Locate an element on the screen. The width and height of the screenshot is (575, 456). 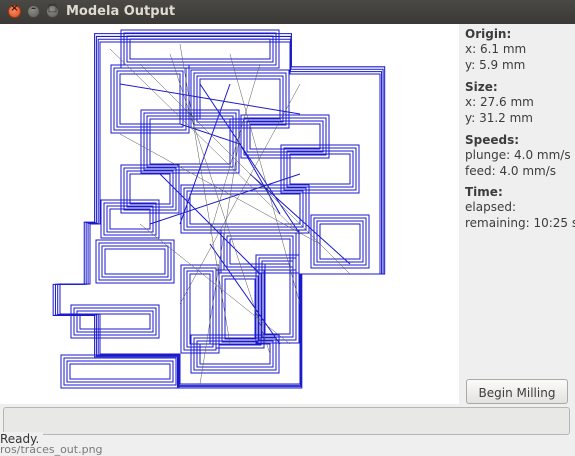
title-bar: × – □ Modela Output is located at coordinates (287, 12).